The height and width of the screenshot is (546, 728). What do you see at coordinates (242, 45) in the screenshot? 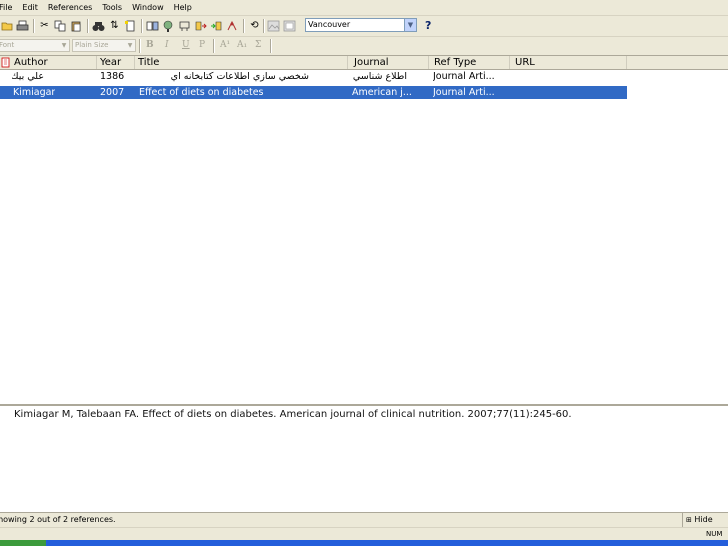
I see `subscript-button: A₁` at bounding box center [242, 45].